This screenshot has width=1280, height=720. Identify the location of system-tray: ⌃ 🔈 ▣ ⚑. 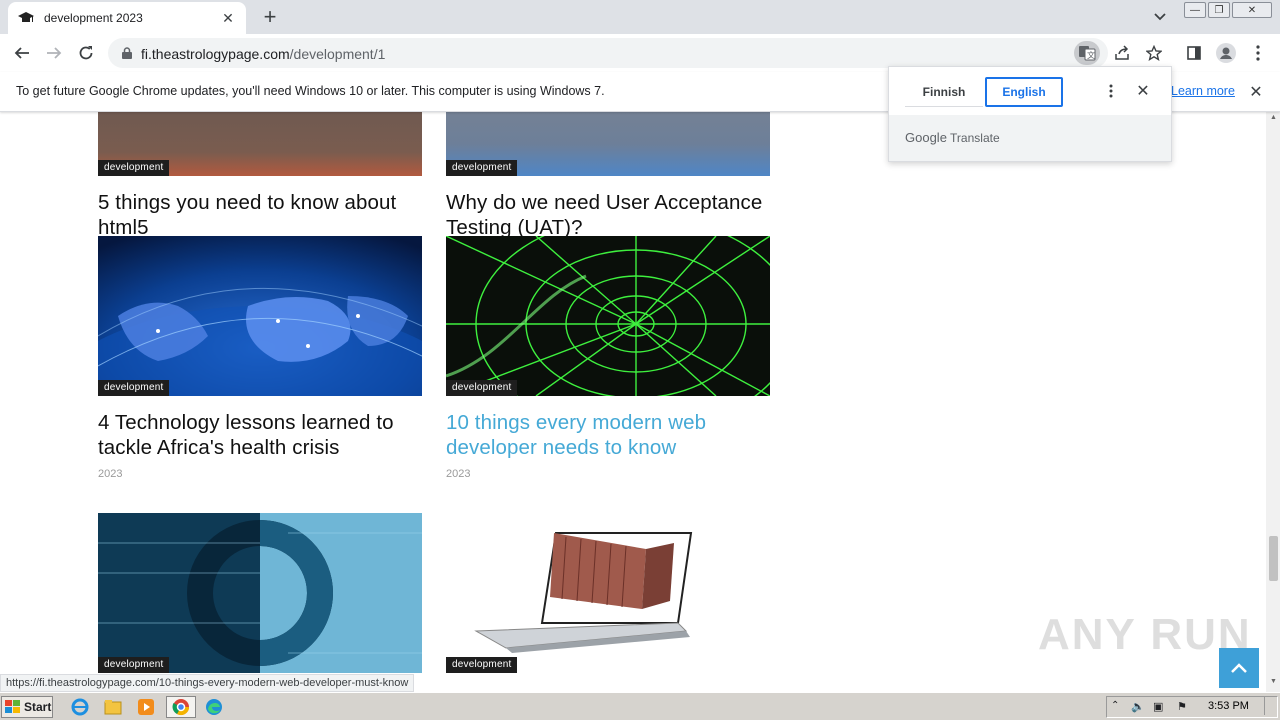
(1192, 707).